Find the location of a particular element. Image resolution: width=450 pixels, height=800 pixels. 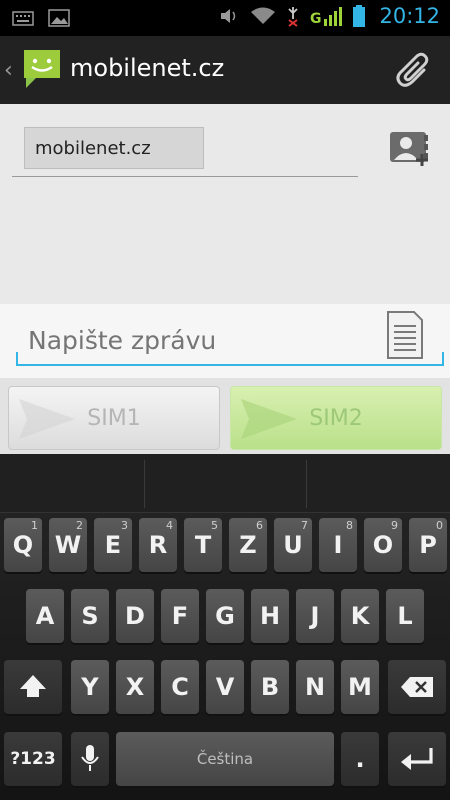

sim2-label: SIM2 is located at coordinates (336, 418).